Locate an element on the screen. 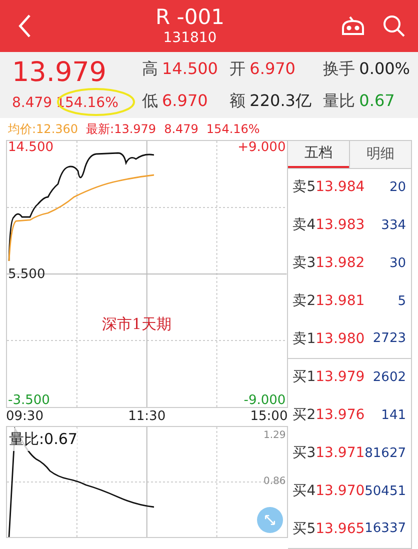 This screenshot has width=418, height=549. order-price: 13.979 is located at coordinates (340, 377).